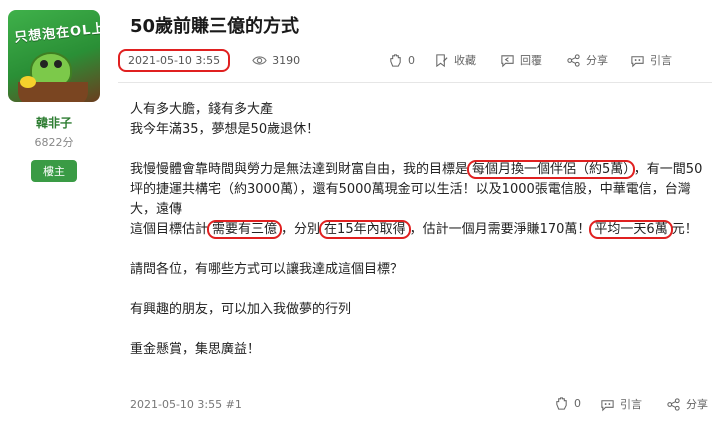 This screenshot has height=433, width=720. Describe the element at coordinates (684, 229) in the screenshot. I see `text-segment: 元！` at that location.